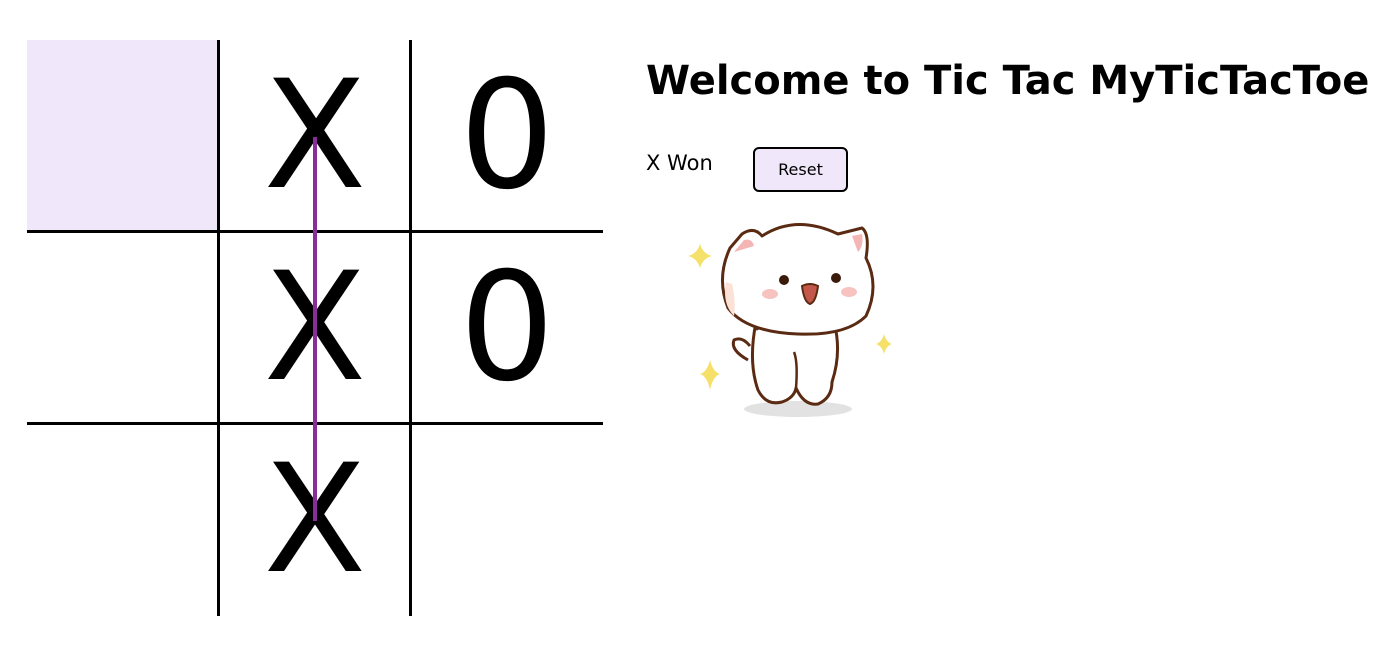 Image resolution: width=1398 pixels, height=657 pixels. I want to click on board-cell-5: 0, so click(507, 328).